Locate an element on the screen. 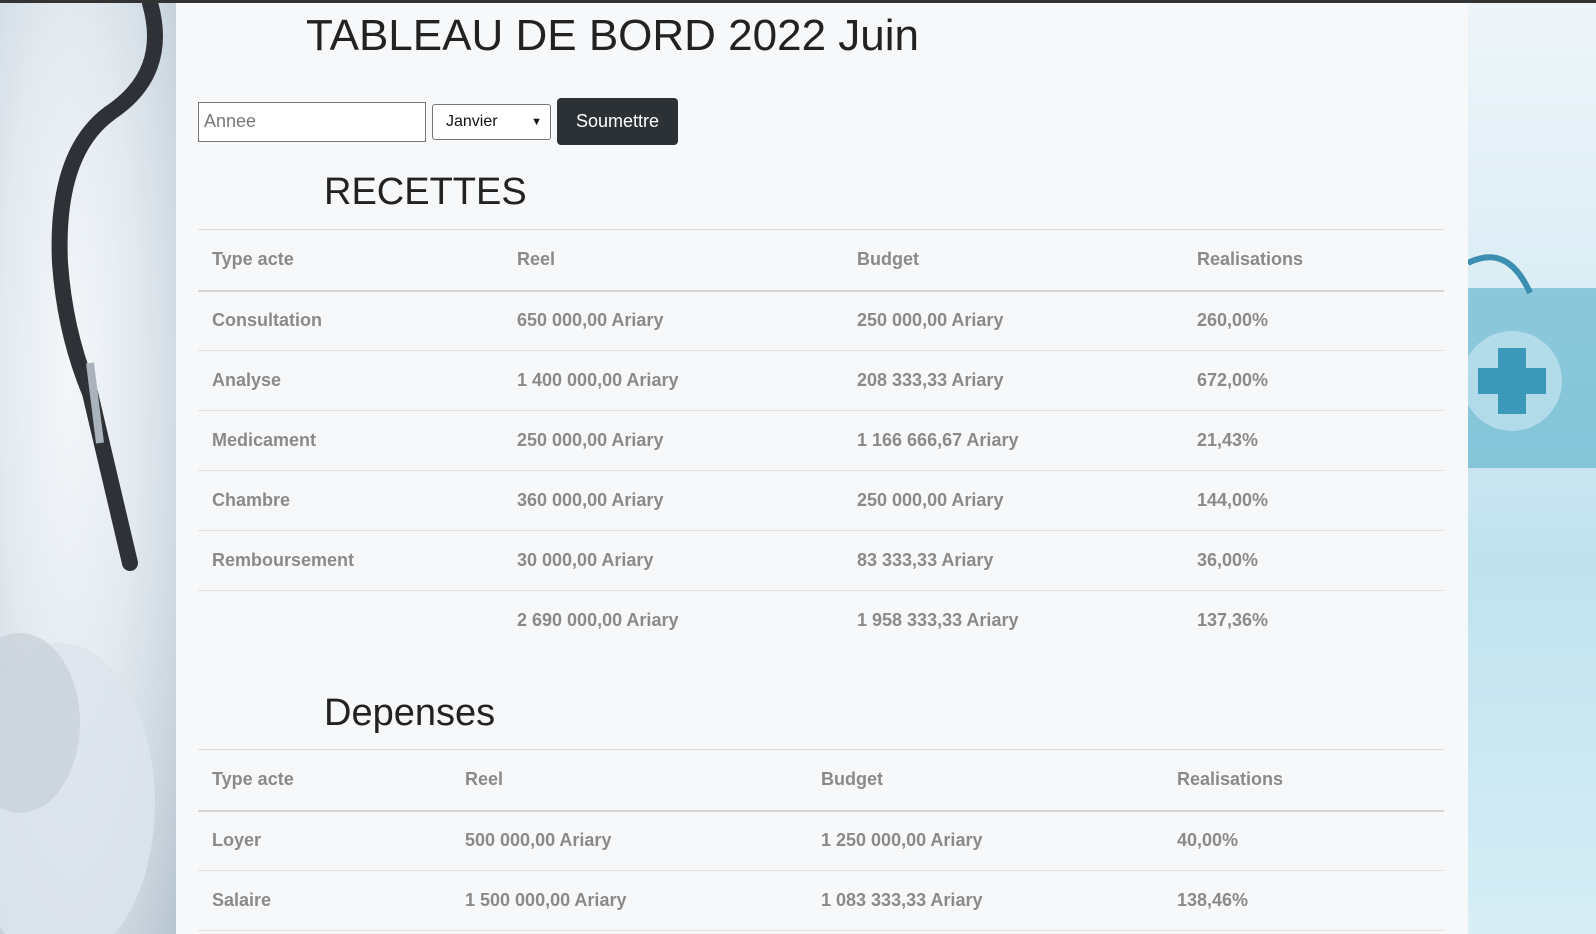 The height and width of the screenshot is (934, 1596). table-cell: 1 500 000,00 Ariary is located at coordinates (629, 900).